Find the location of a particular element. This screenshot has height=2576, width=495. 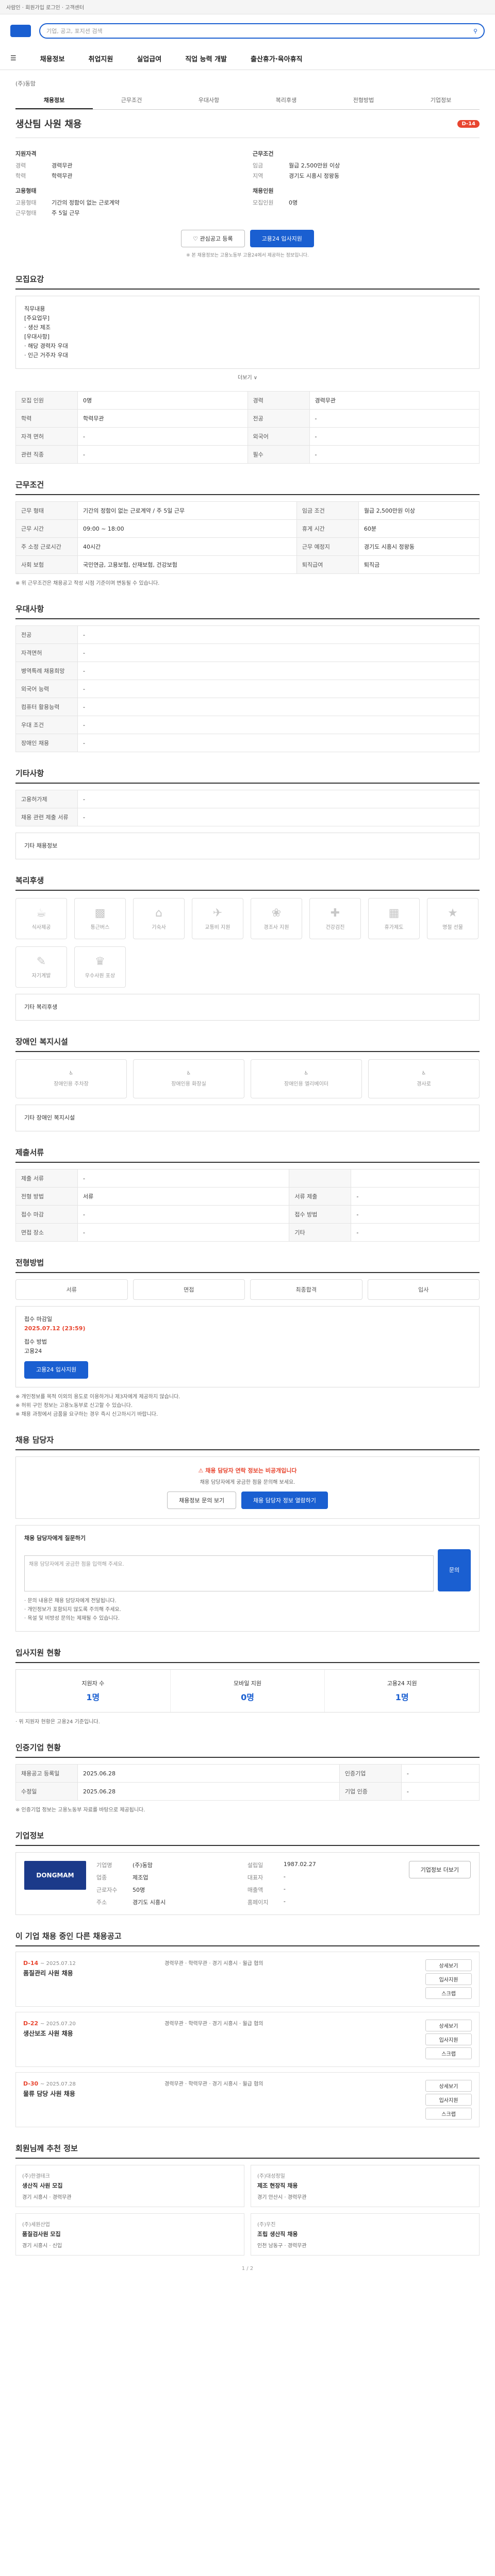

welfare-label: 건강검진 is located at coordinates (335, 927).